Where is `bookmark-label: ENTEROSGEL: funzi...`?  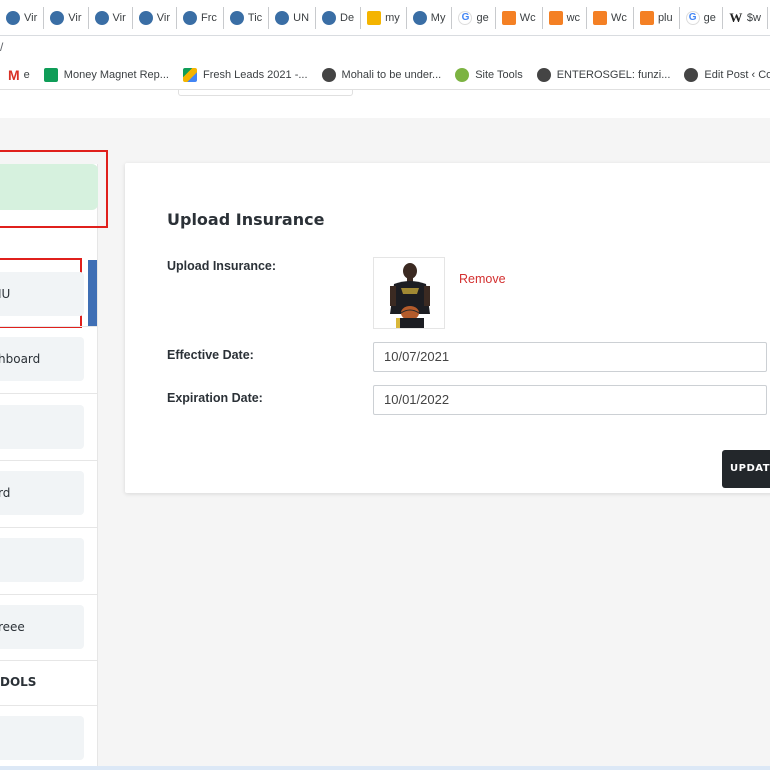
bookmark-label: ENTEROSGEL: funzi... is located at coordinates (613, 74).